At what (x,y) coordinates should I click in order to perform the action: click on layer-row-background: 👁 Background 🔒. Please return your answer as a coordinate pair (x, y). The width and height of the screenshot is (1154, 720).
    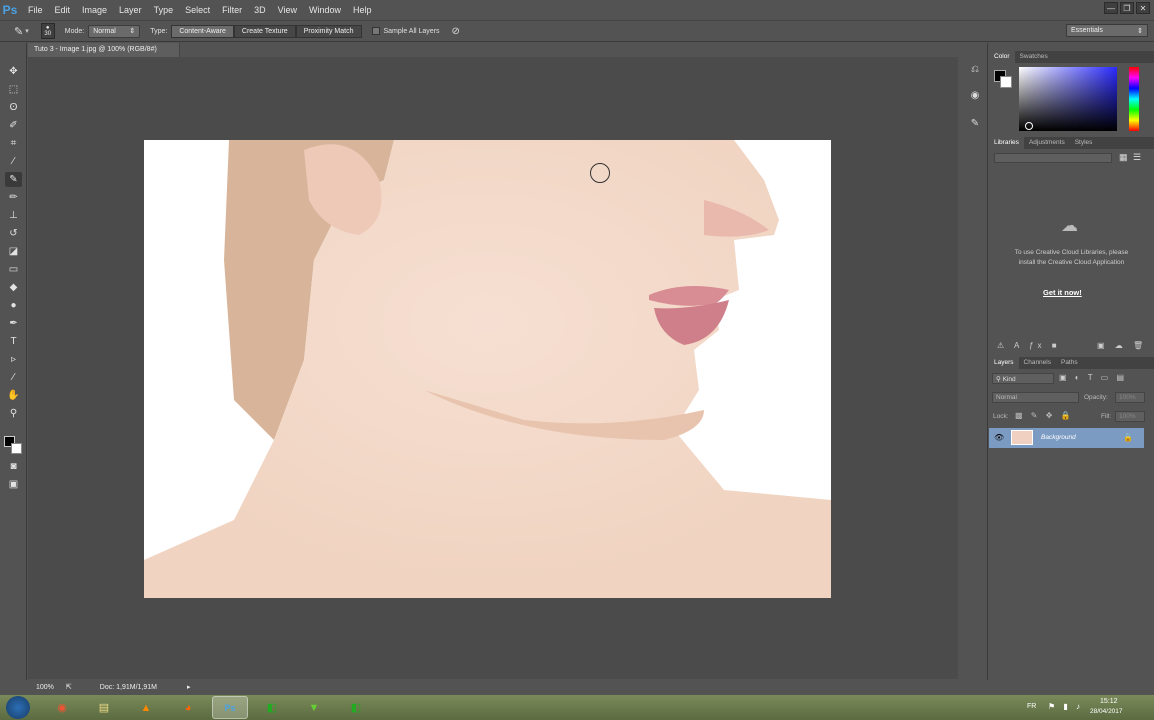
    Looking at the image, I should click on (1066, 438).